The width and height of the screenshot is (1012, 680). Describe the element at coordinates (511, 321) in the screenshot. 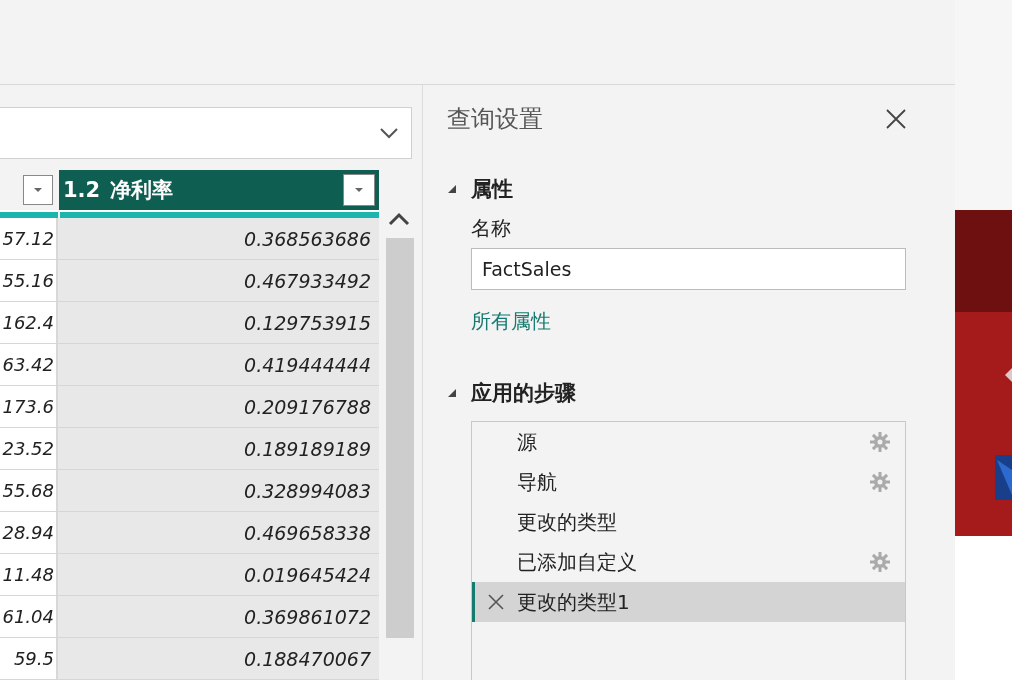

I see `all-properties-link: 所有属性` at that location.